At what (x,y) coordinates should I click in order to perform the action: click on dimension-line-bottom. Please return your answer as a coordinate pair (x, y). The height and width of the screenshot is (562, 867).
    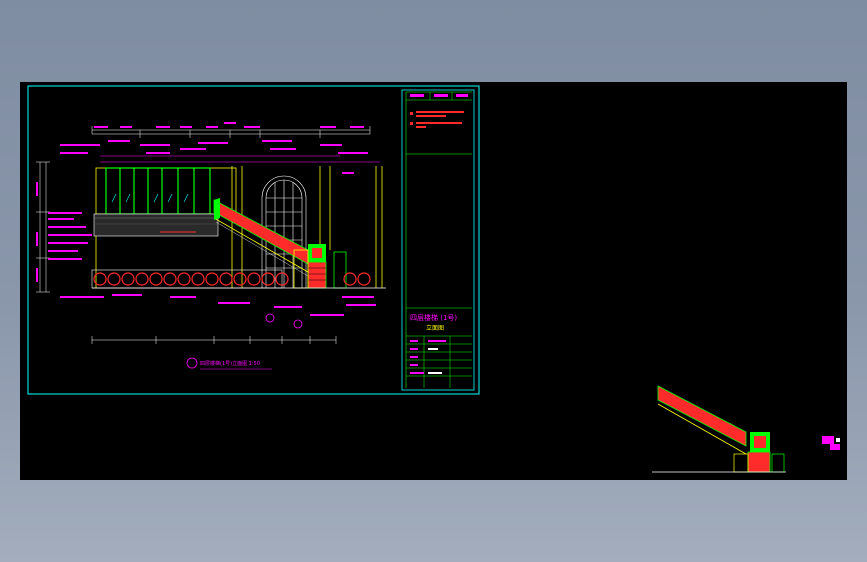
    Looking at the image, I should click on (214, 340).